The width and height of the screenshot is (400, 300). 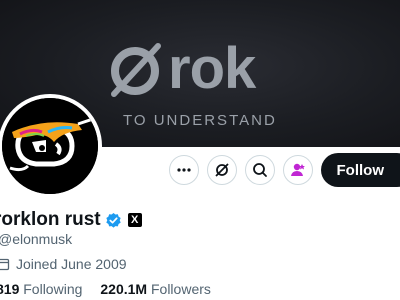 I want to click on more-horizontal-icon, so click(x=183, y=170).